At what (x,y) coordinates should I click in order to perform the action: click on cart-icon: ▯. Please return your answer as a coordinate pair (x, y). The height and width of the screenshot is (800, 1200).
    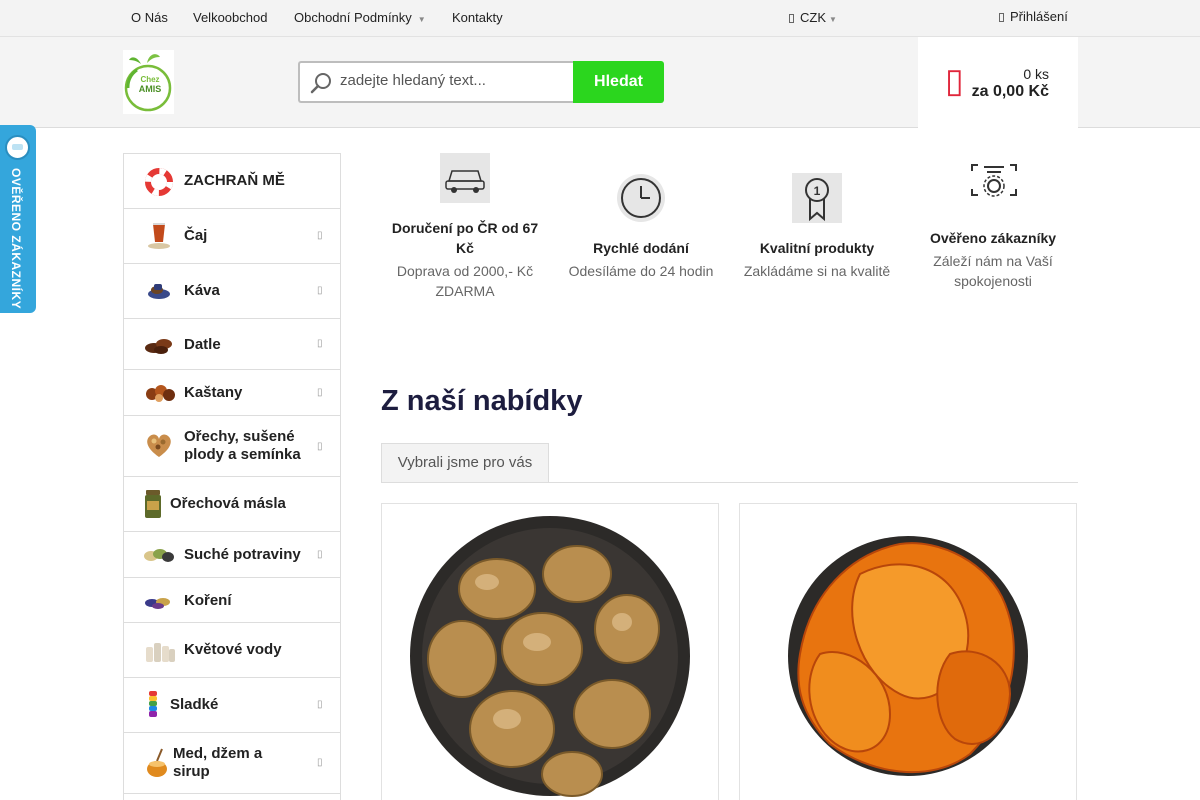
    Looking at the image, I should click on (954, 81).